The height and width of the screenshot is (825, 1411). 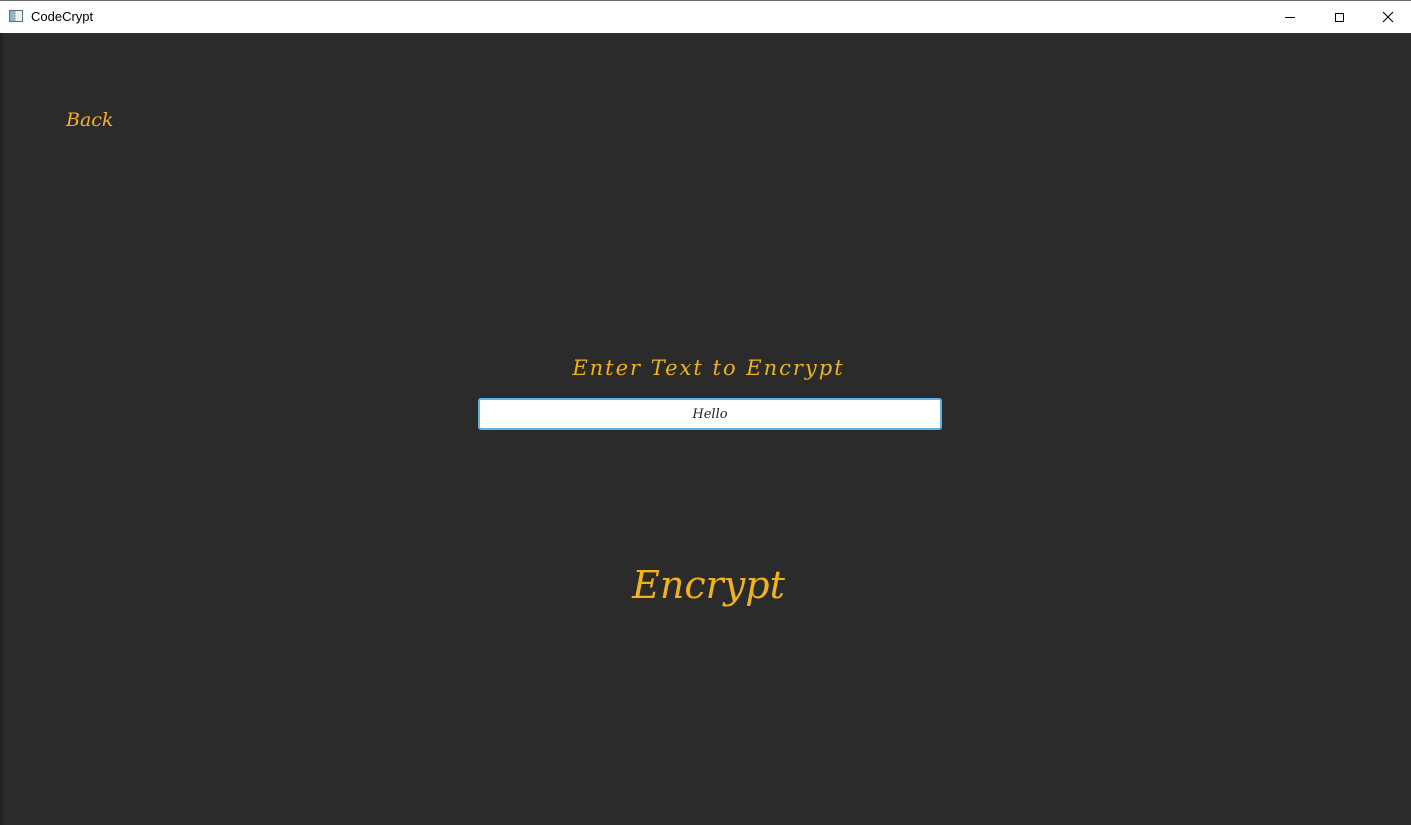 I want to click on minimize-button, so click(x=1290, y=17).